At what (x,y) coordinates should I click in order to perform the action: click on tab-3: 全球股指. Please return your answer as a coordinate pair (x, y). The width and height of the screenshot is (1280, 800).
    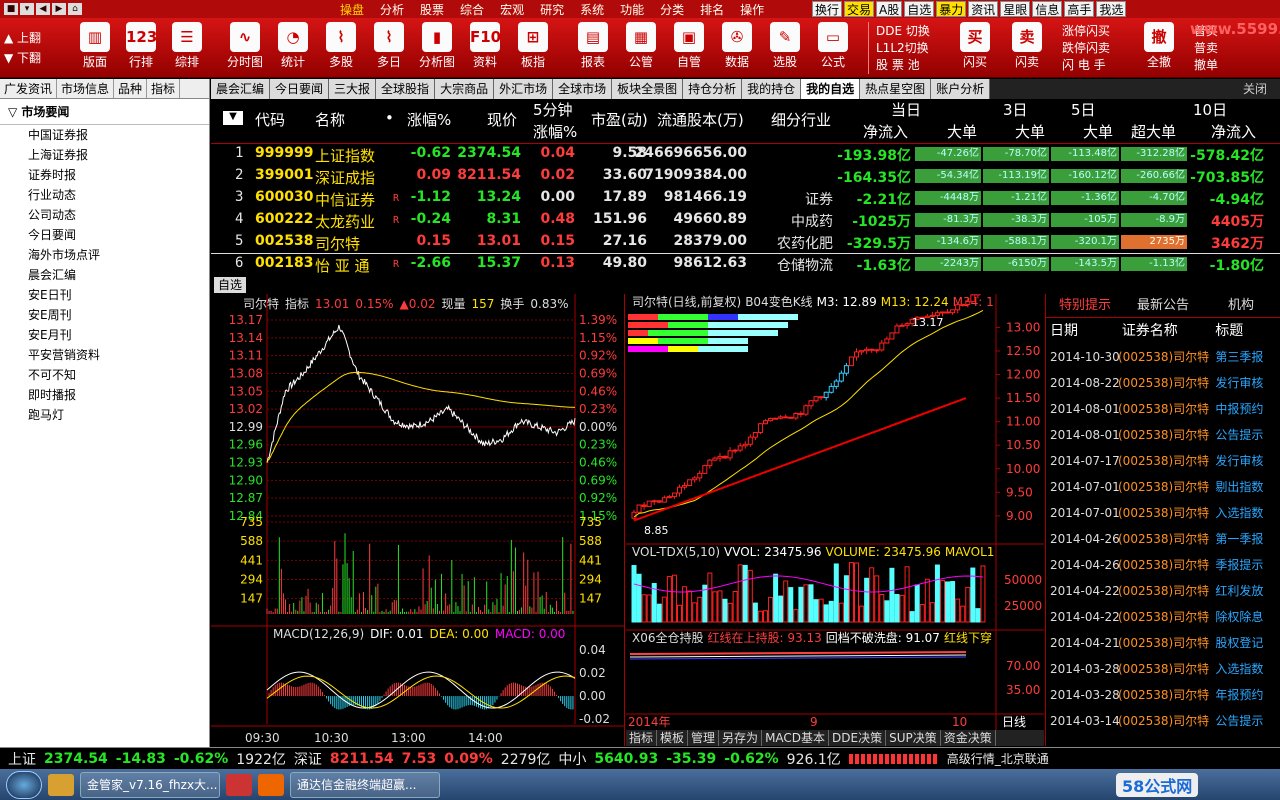
    Looking at the image, I should click on (406, 89).